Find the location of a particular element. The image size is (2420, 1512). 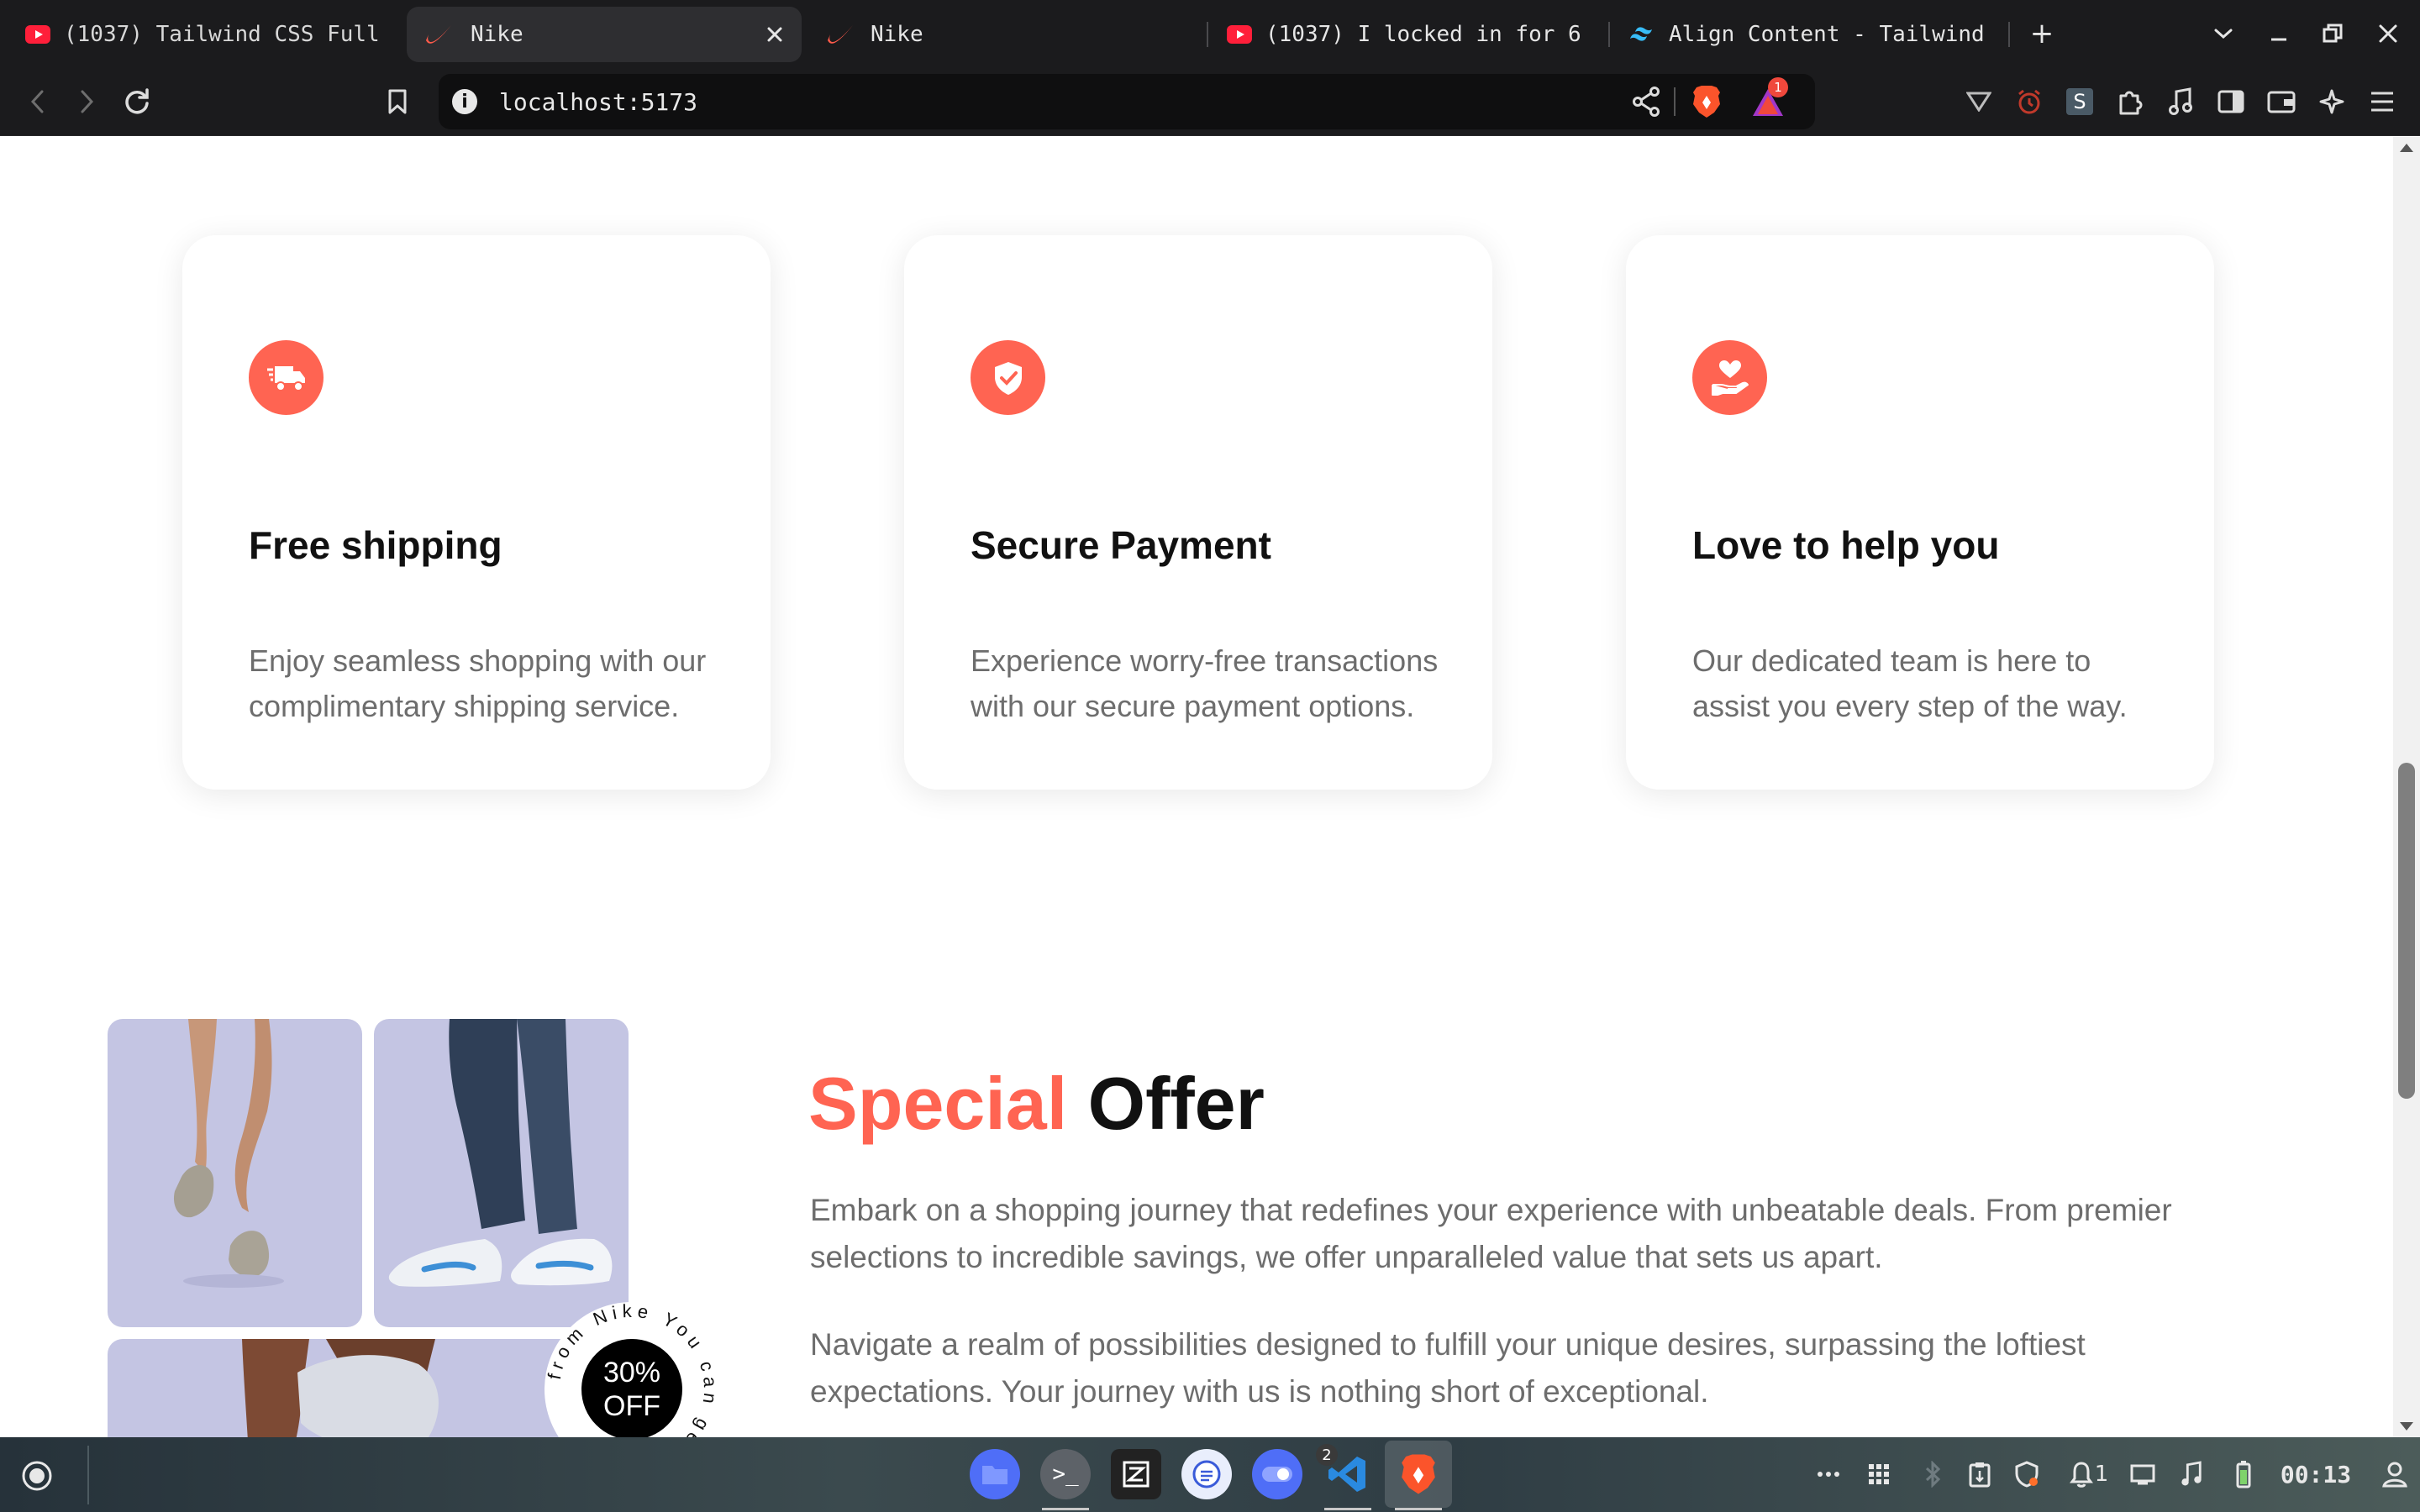

minimize-button is located at coordinates (2279, 33).